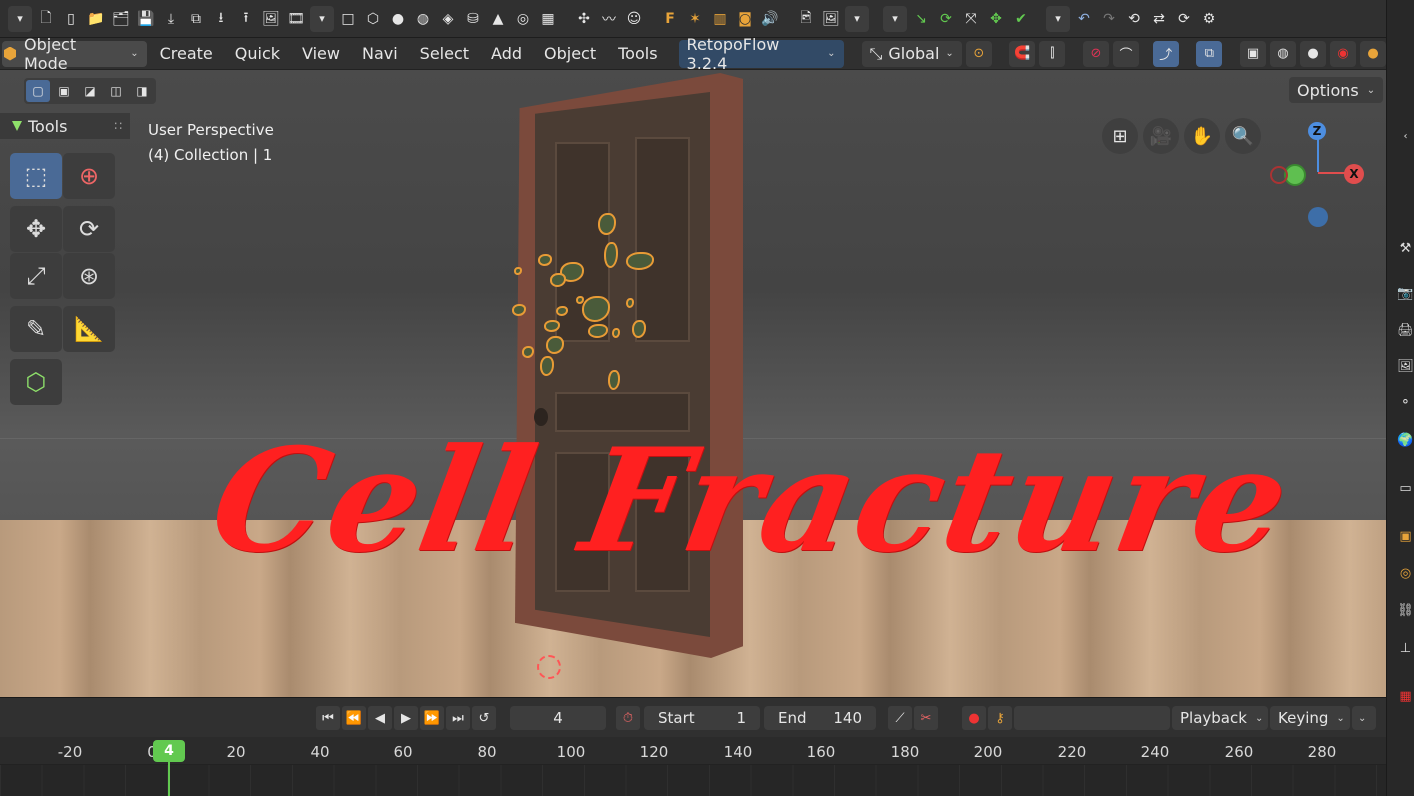  Describe the element at coordinates (142, 91) in the screenshot. I see `select-intersect-icon: ◨` at that location.